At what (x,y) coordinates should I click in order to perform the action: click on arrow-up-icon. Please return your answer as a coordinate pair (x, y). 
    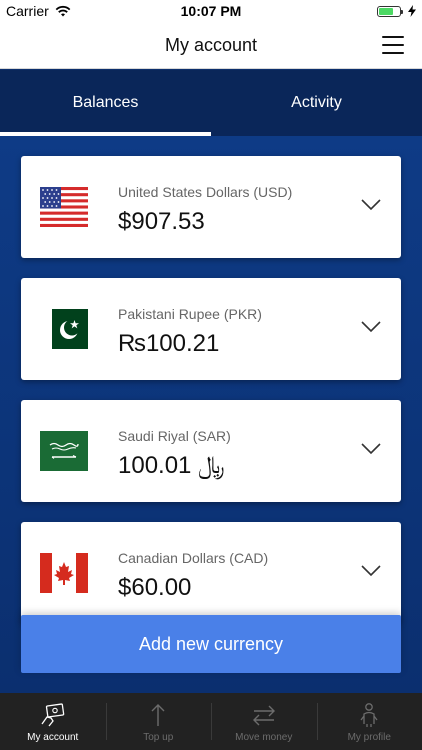
    Looking at the image, I should click on (158, 715).